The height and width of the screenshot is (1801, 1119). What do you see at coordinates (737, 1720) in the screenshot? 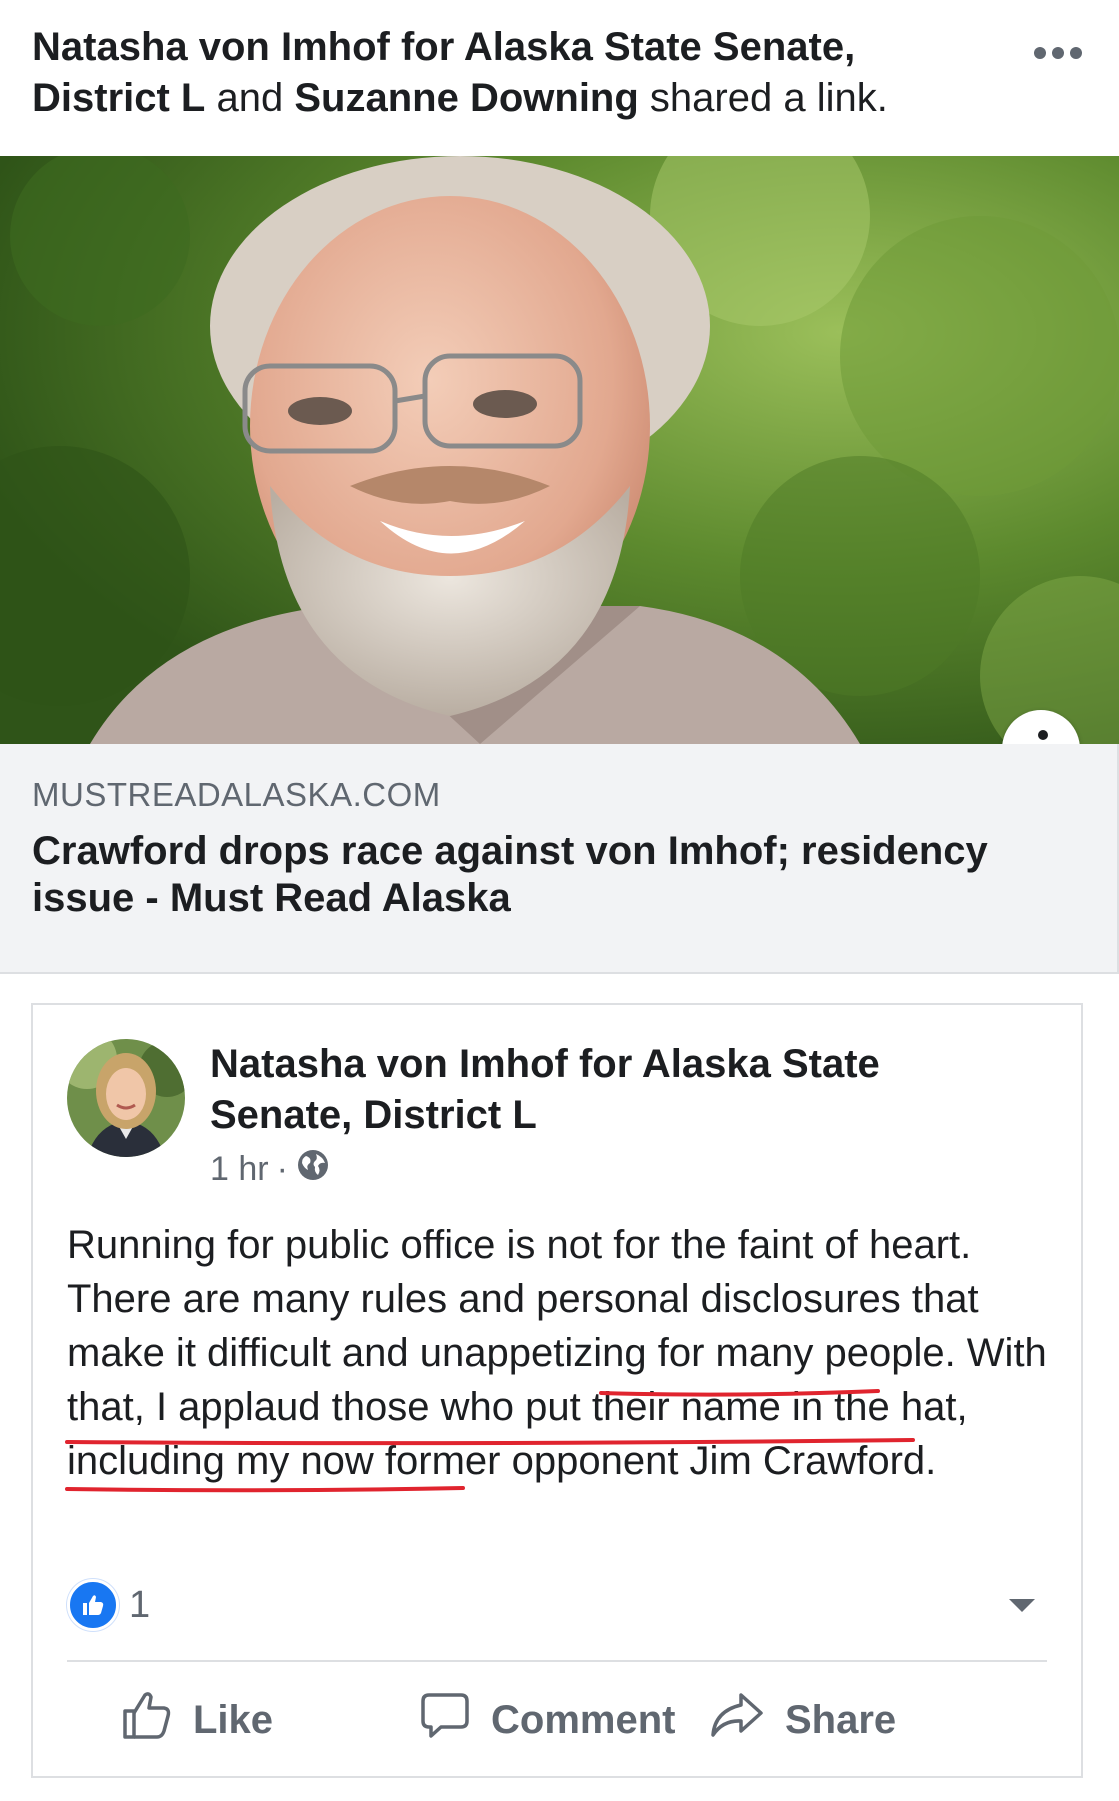
I see `share-arrow-icon` at bounding box center [737, 1720].